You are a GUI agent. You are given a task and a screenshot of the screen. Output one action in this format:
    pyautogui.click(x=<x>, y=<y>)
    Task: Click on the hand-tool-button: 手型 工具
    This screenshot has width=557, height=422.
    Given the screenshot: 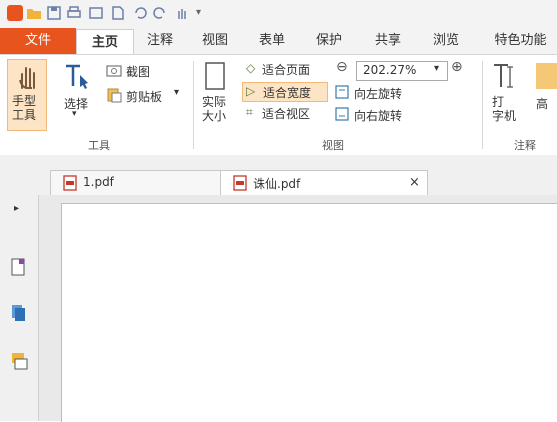 What is the action you would take?
    pyautogui.click(x=27, y=95)
    